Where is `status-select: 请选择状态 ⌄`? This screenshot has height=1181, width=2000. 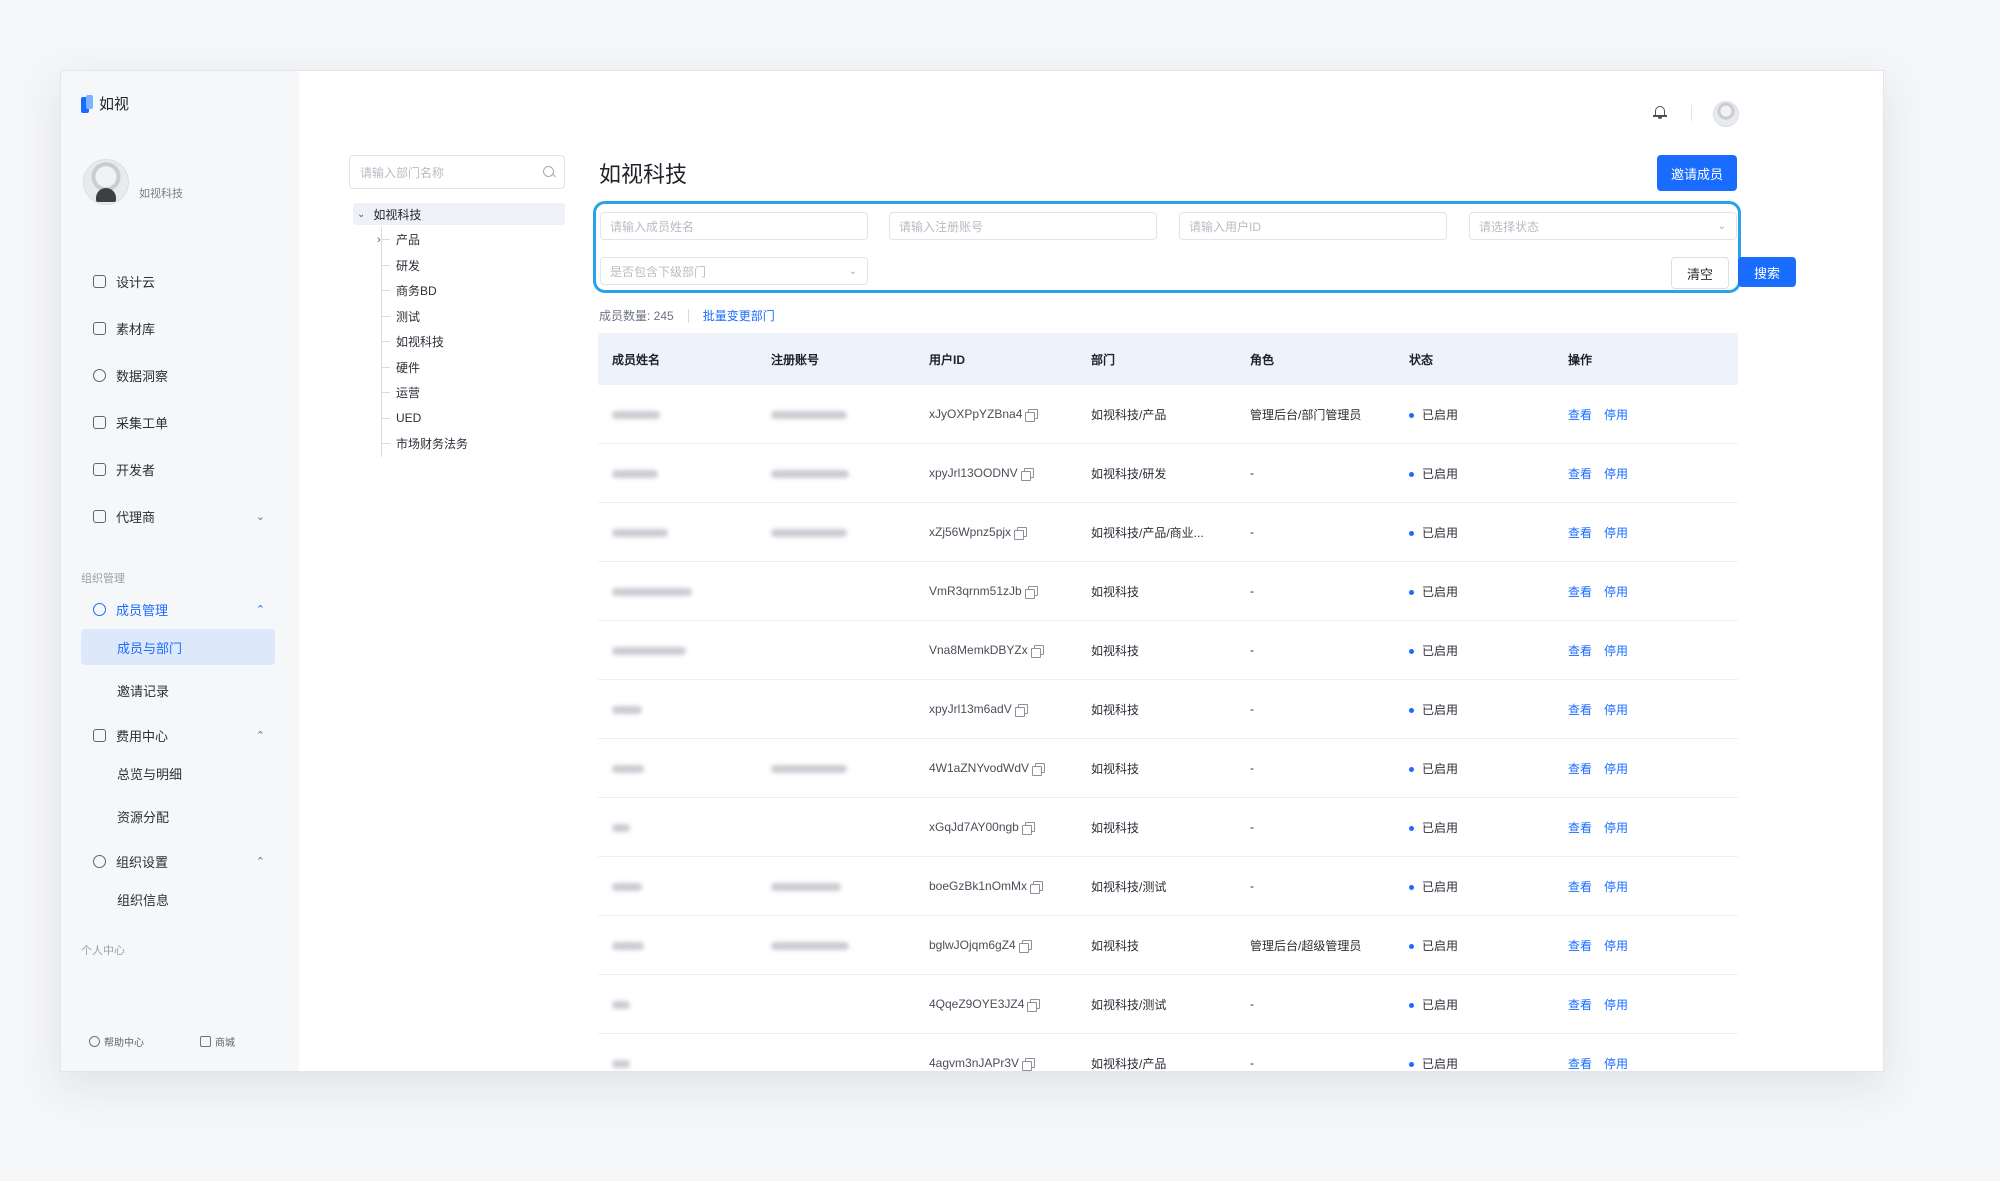
status-select: 请选择状态 ⌄ is located at coordinates (1603, 226).